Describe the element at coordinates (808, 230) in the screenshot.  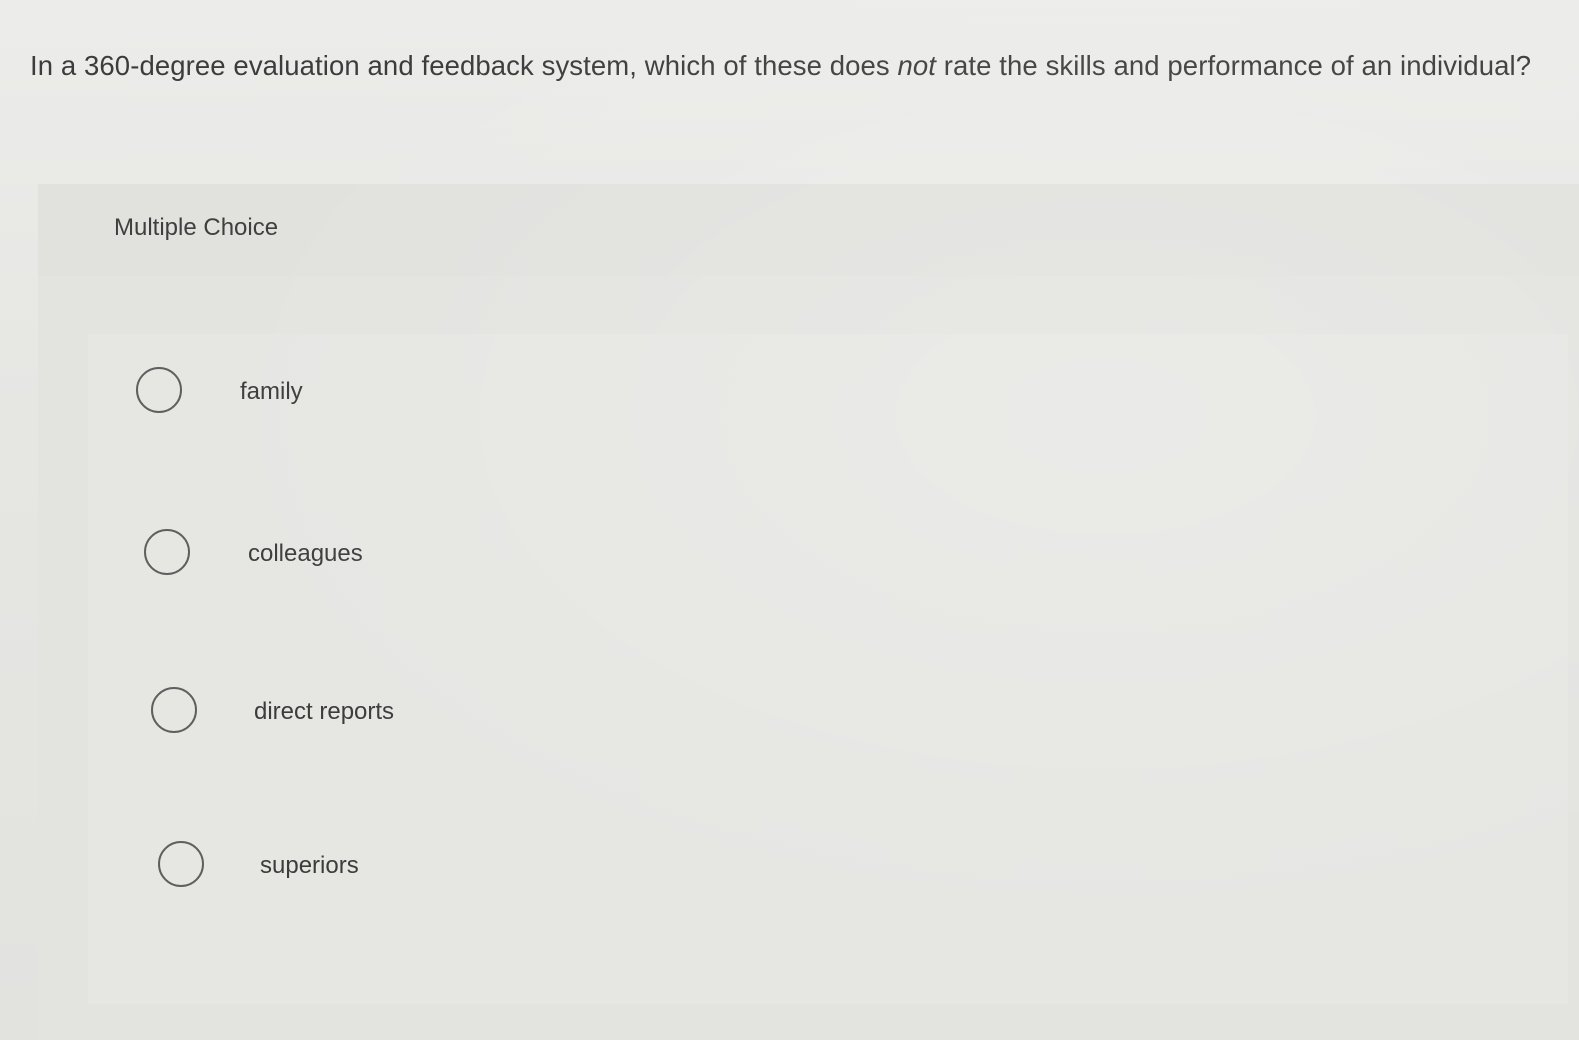
I see `panel-header: Multiple Choice` at that location.